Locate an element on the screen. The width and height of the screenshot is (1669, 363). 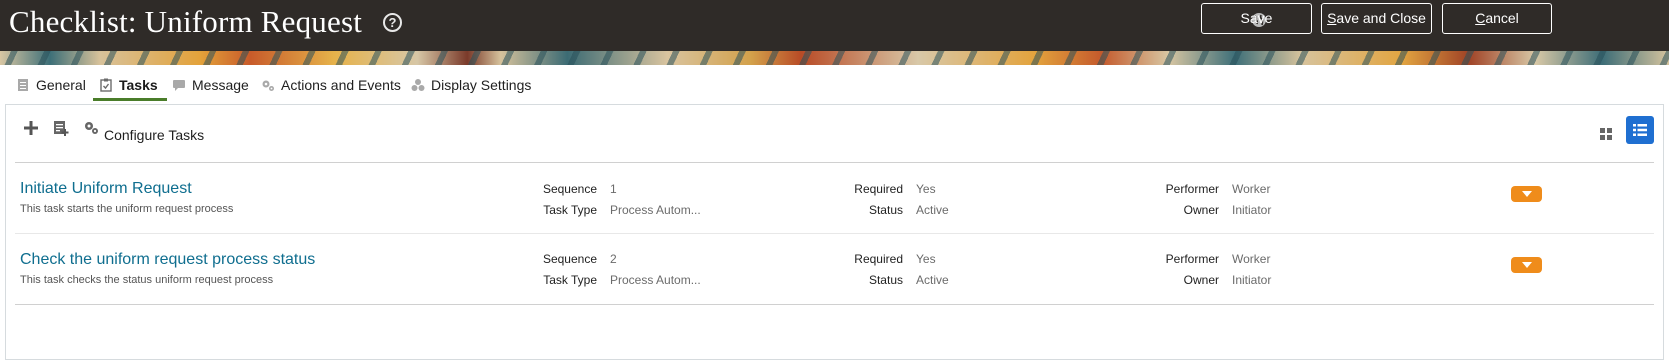
grid-view-icon is located at coordinates (1606, 134).